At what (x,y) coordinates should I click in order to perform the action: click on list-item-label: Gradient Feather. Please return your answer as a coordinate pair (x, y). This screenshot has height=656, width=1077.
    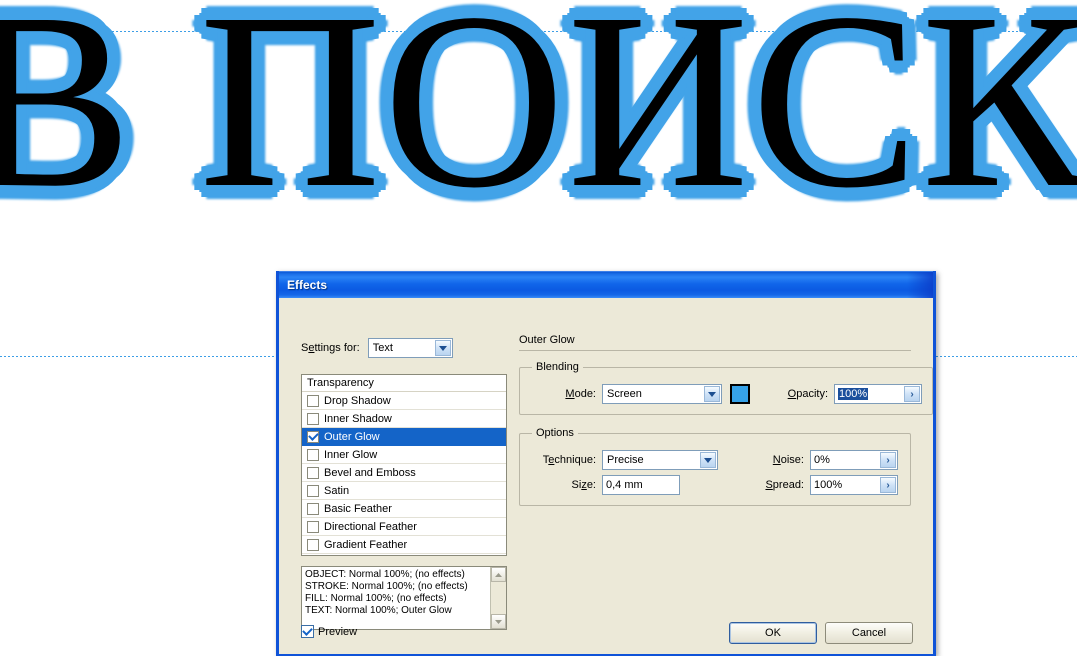
    Looking at the image, I should click on (366, 544).